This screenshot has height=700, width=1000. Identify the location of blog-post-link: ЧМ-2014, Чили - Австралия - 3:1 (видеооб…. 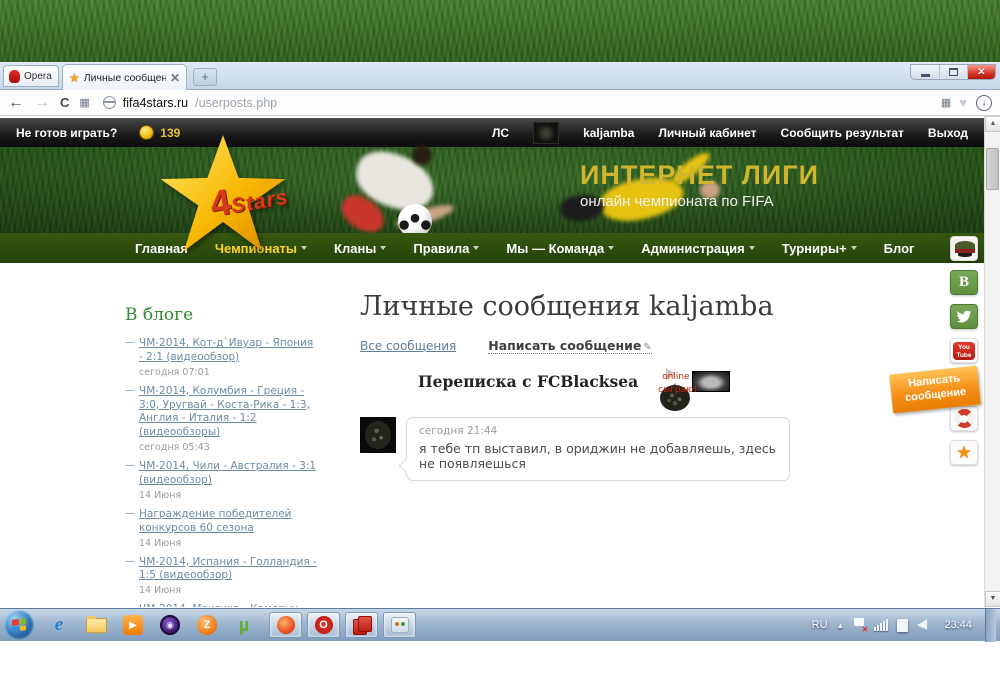
(228, 474).